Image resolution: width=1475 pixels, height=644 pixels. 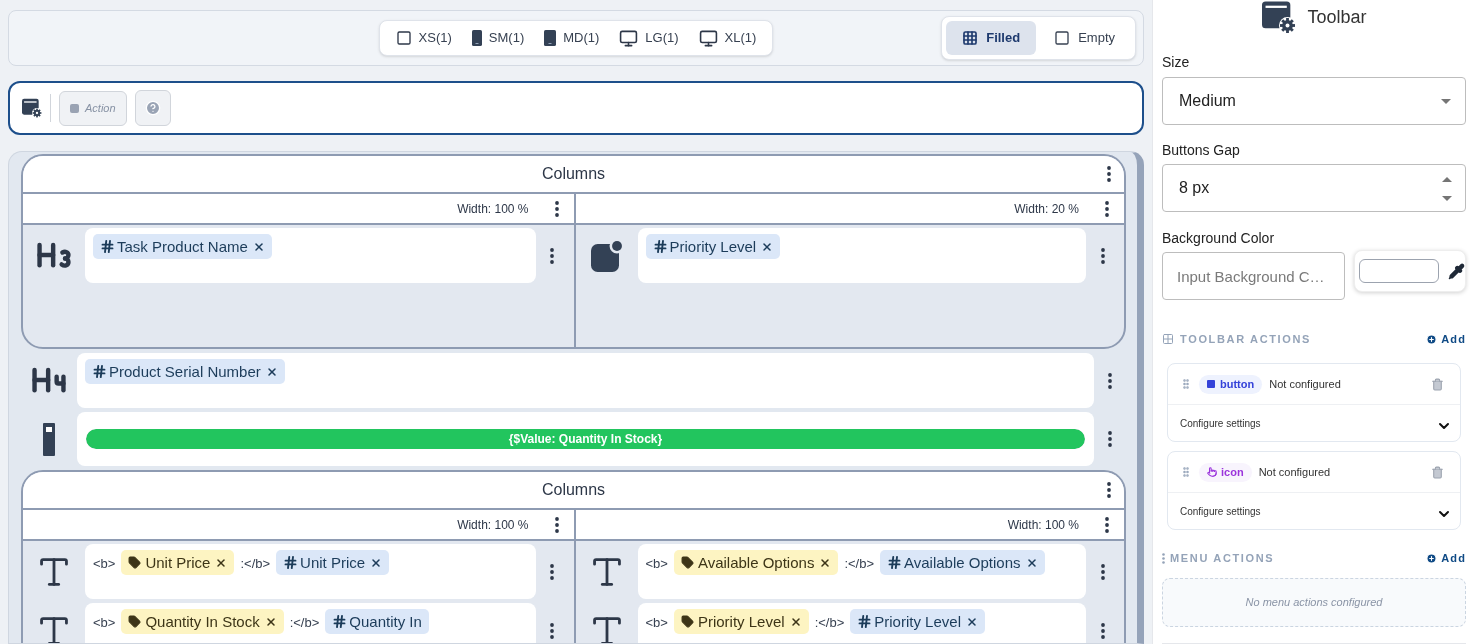 I want to click on field-card: <b> Priority Level :</b> Priority Level, so click(x=861, y=623).